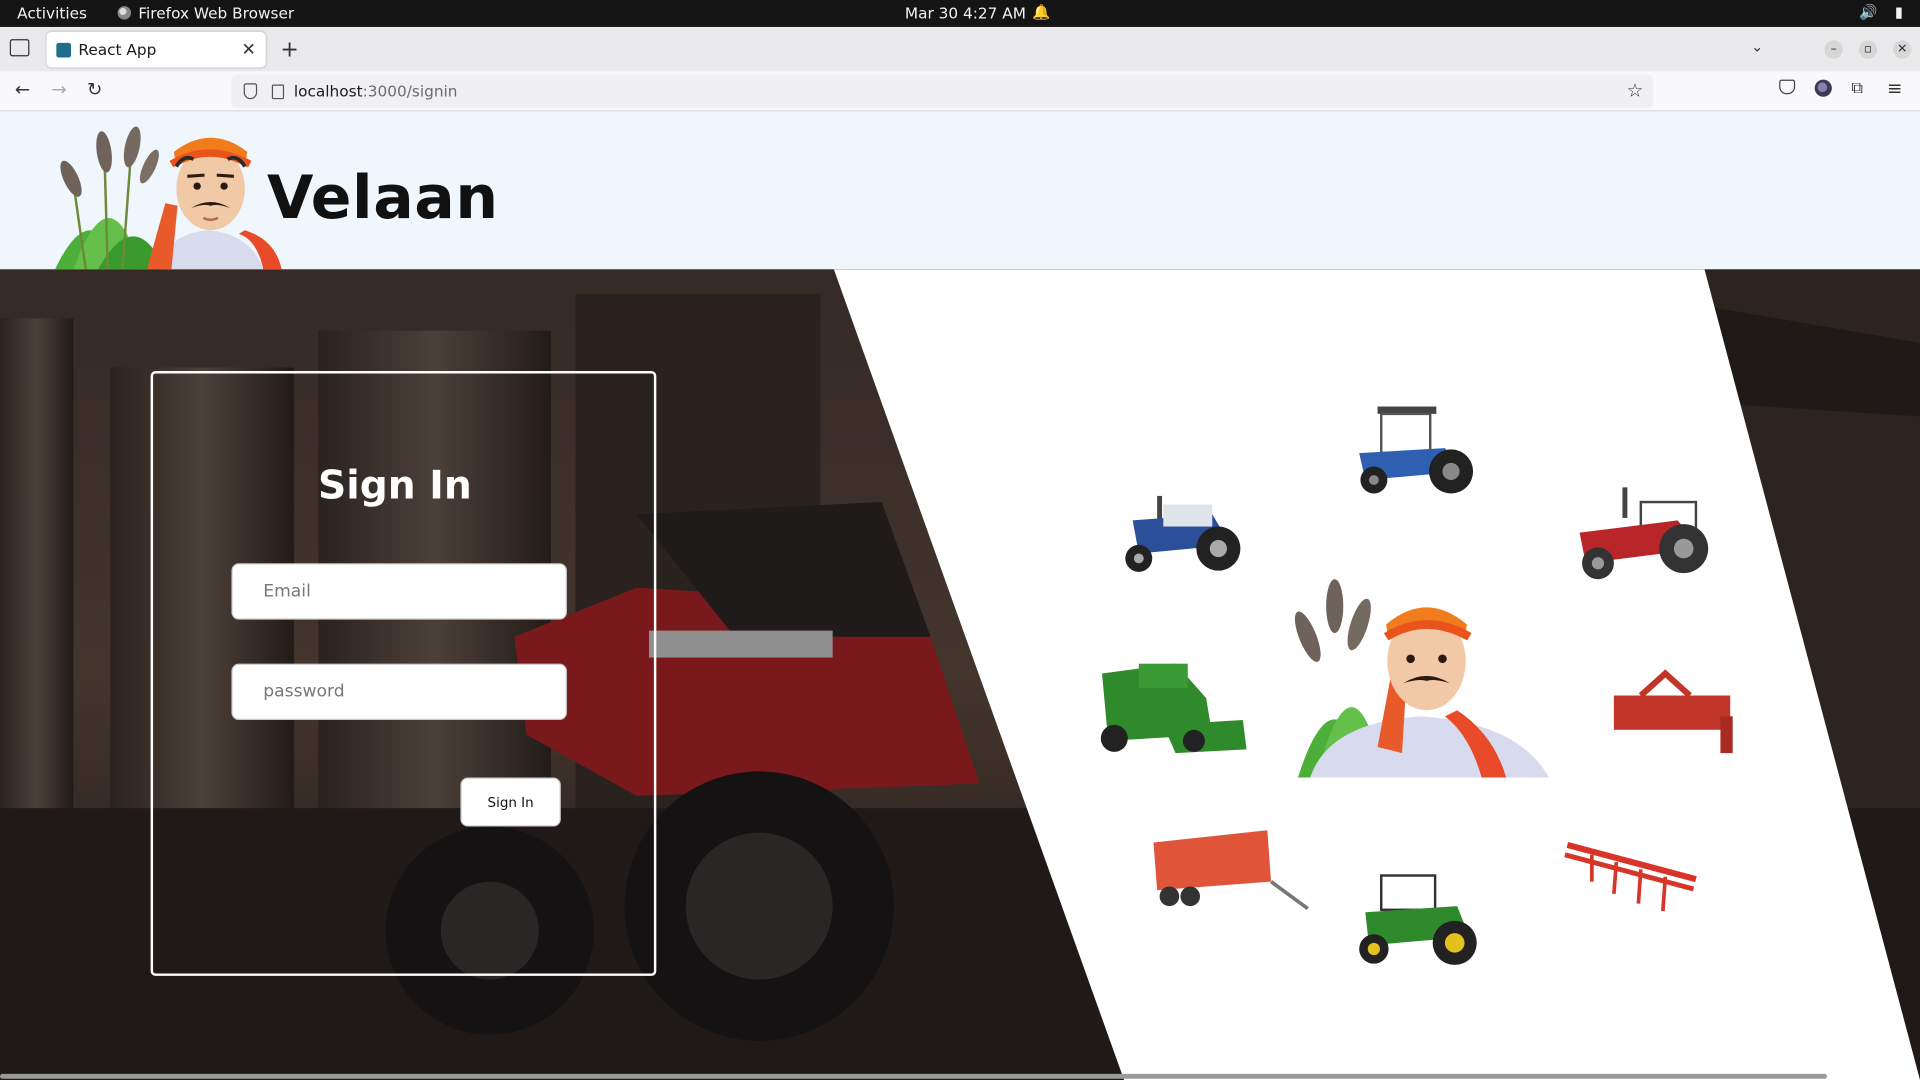 This screenshot has width=1920, height=1080. I want to click on app-menu: Firefox Web Browser, so click(206, 13).